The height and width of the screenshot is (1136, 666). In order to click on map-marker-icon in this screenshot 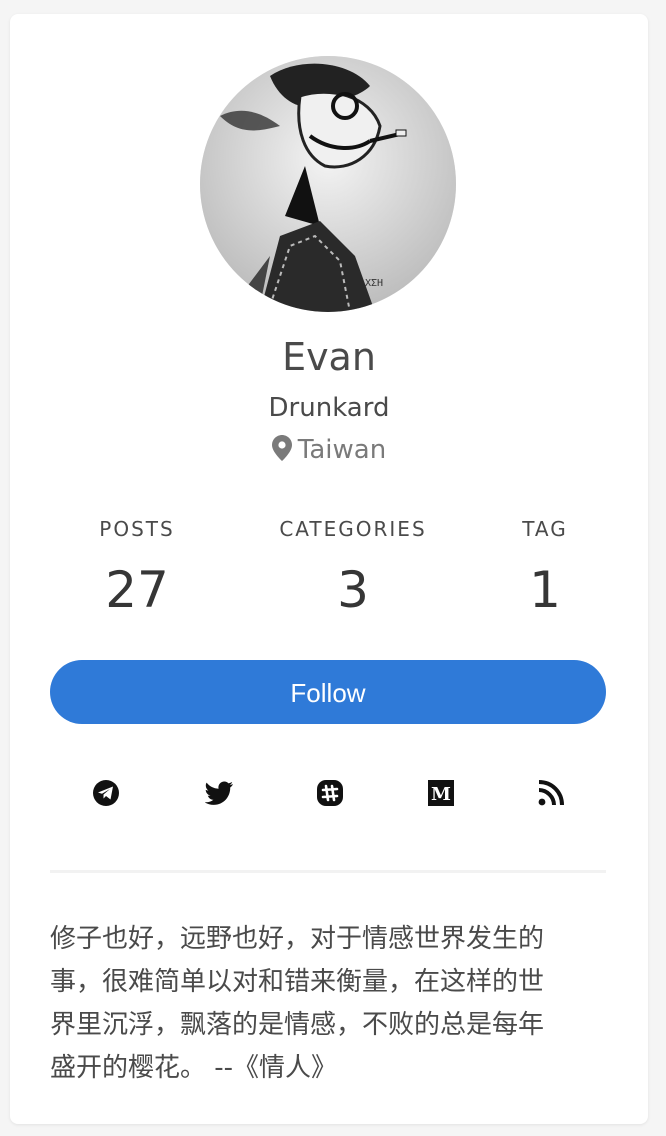, I will do `click(281, 453)`.